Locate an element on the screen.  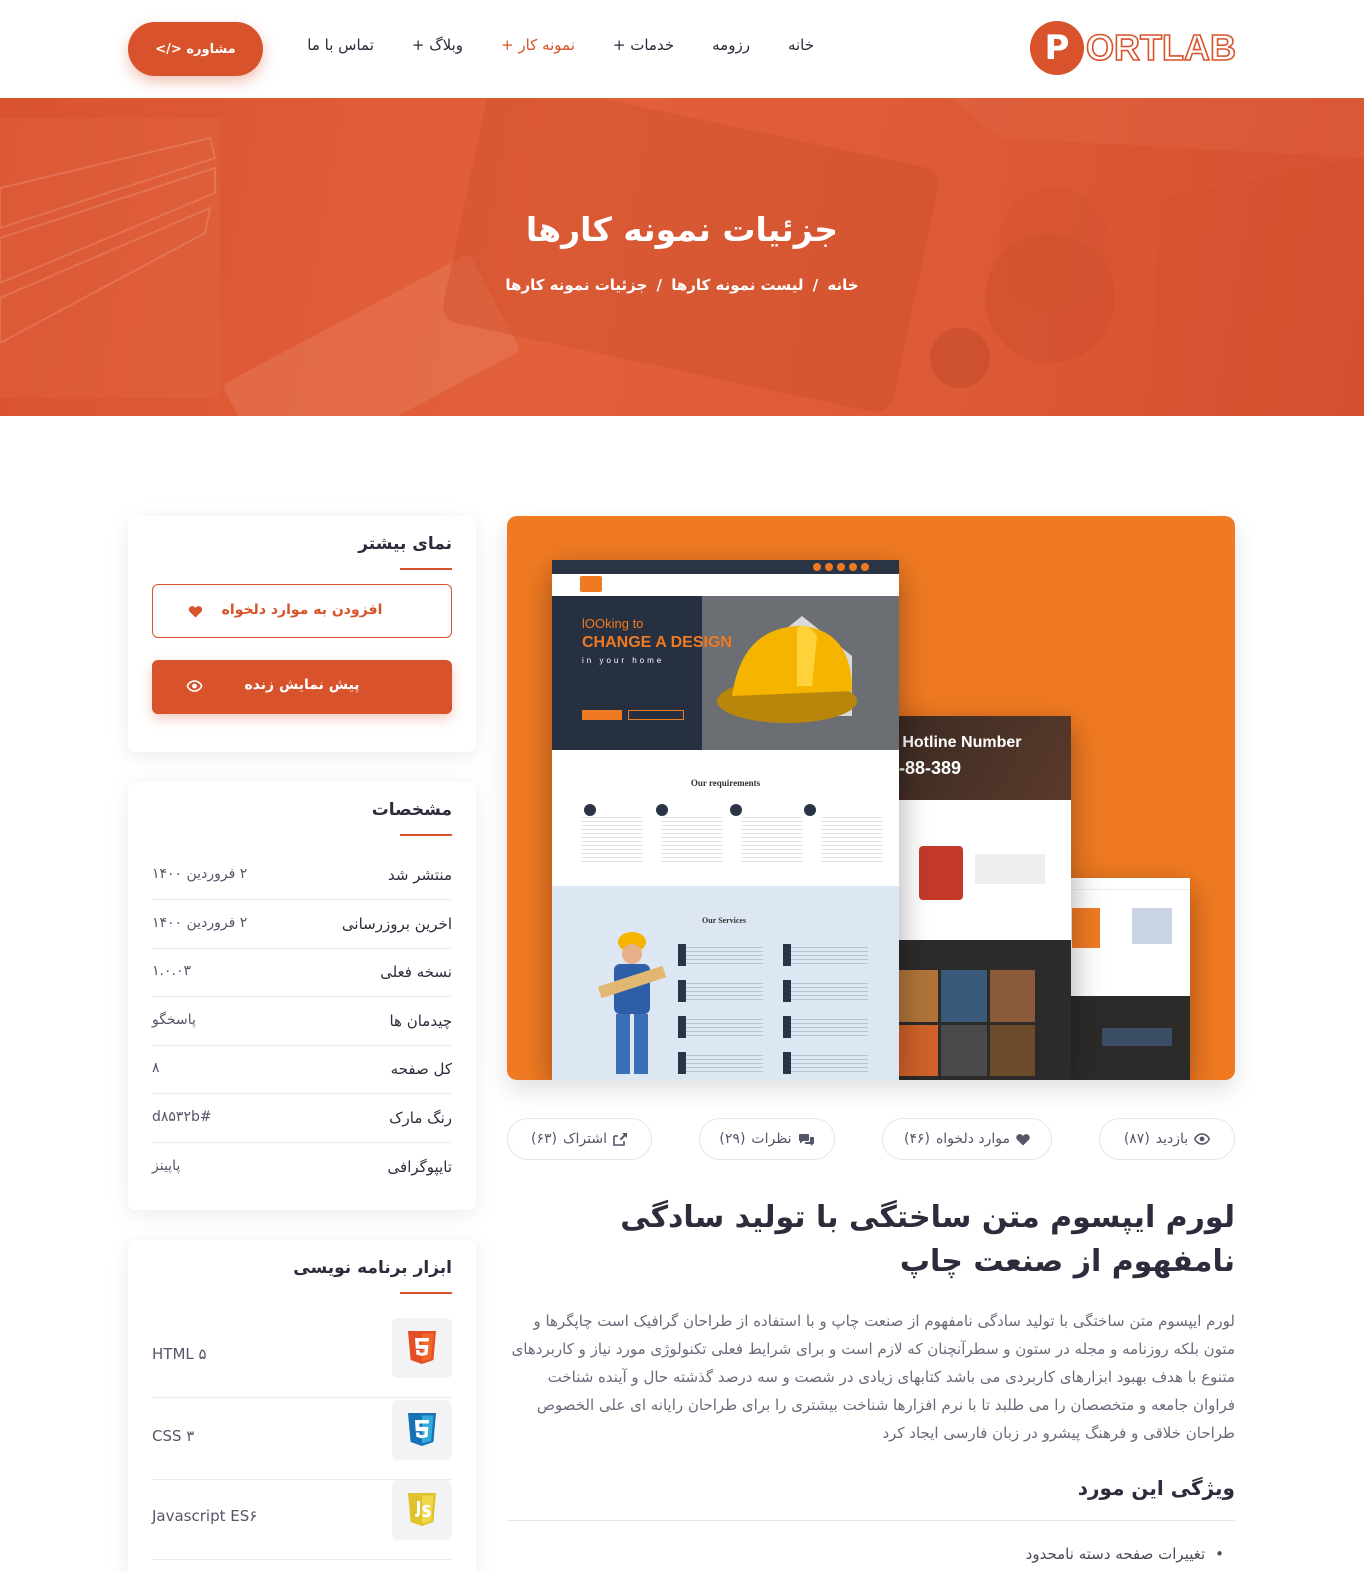
tool-row: Javascript ES۶ is located at coordinates (302, 1520).